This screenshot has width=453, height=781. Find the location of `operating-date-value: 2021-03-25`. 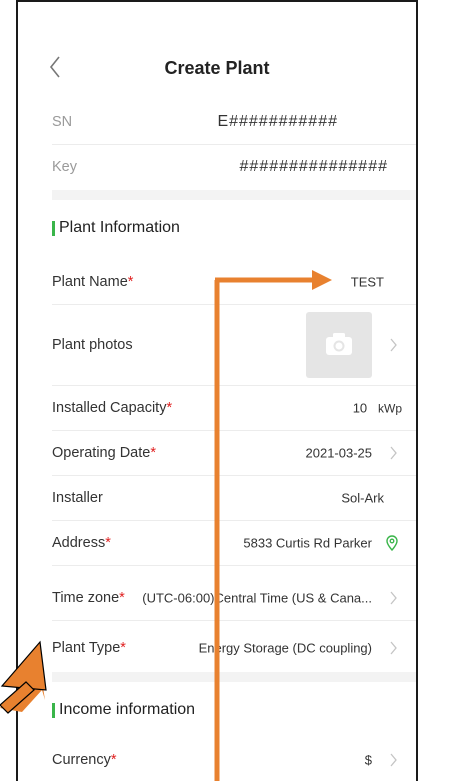

operating-date-value: 2021-03-25 is located at coordinates (339, 453).